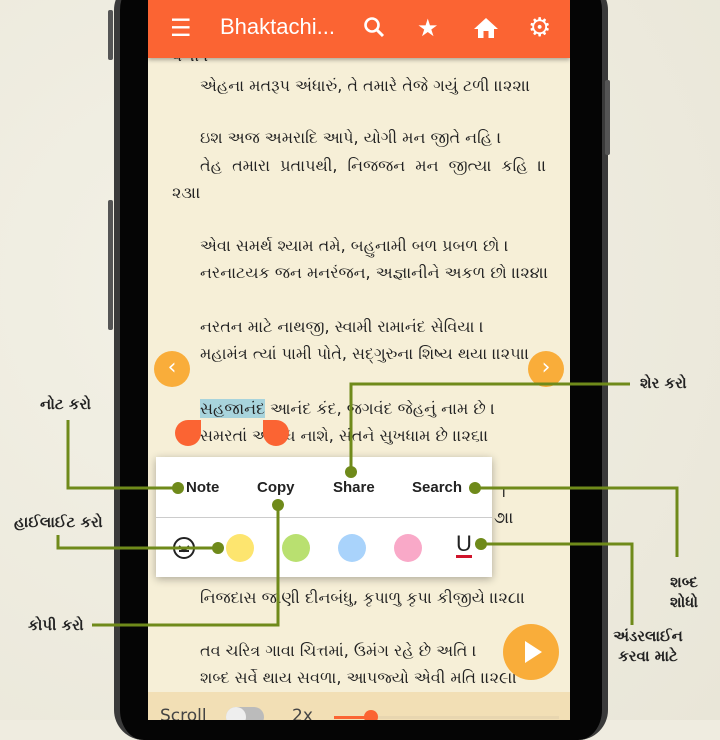  What do you see at coordinates (56, 625) in the screenshot?
I see `callout-copy: કોપી કરો` at bounding box center [56, 625].